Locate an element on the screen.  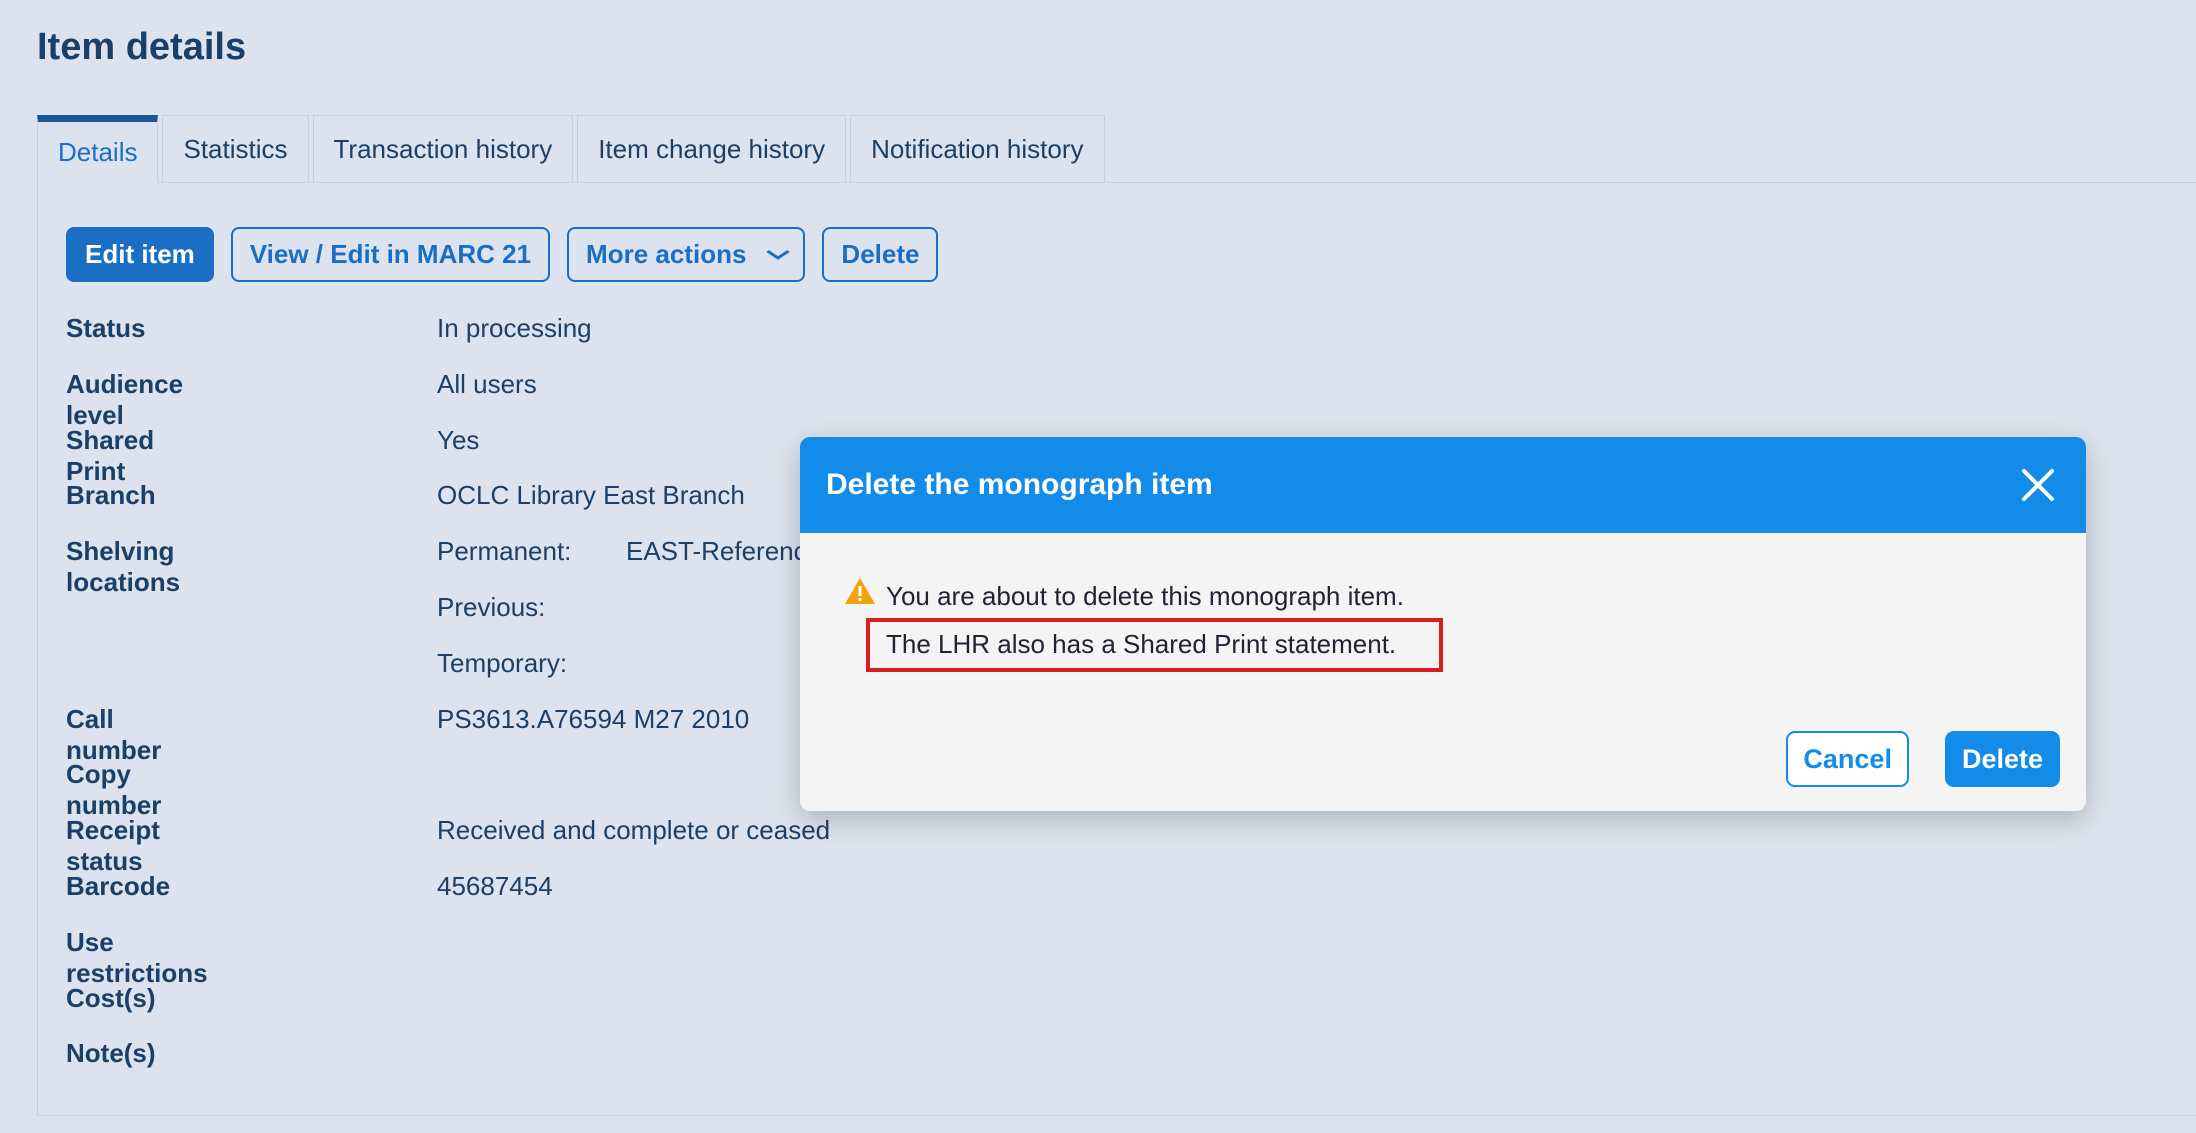
close-icon is located at coordinates (2038, 485).